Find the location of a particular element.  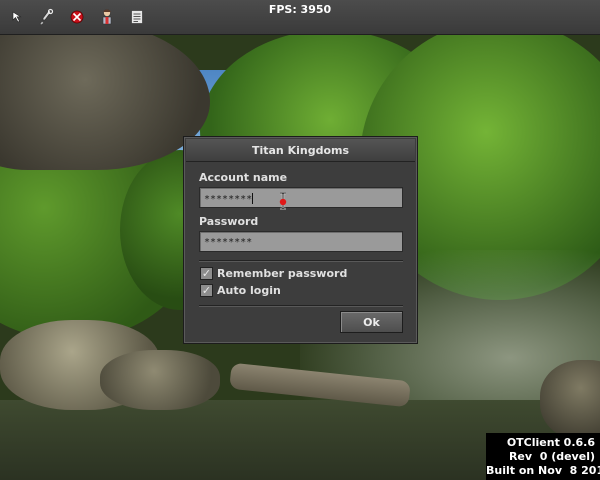

login-window-title: Titan Kingdoms is located at coordinates (300, 150).